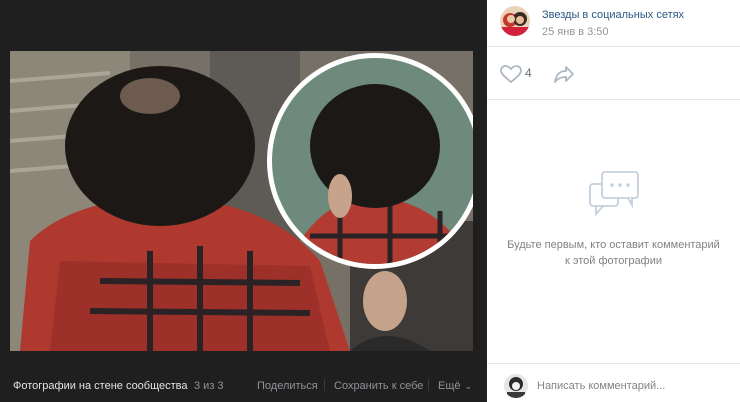  Describe the element at coordinates (634, 386) in the screenshot. I see `comment-input` at that location.